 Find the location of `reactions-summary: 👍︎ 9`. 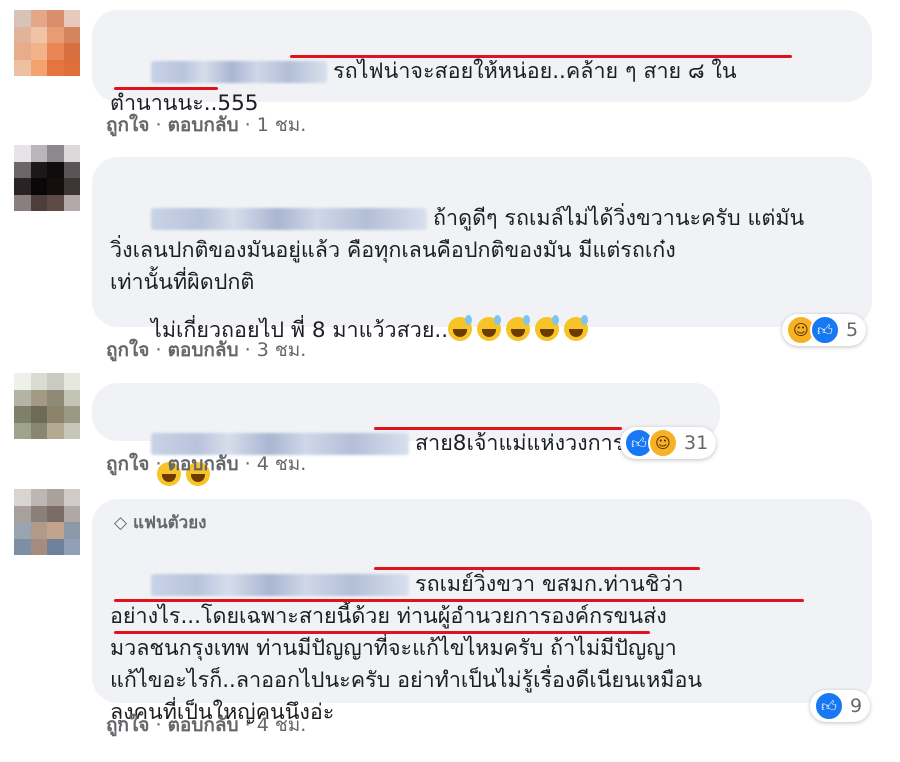

reactions-summary: 👍︎ 9 is located at coordinates (840, 706).